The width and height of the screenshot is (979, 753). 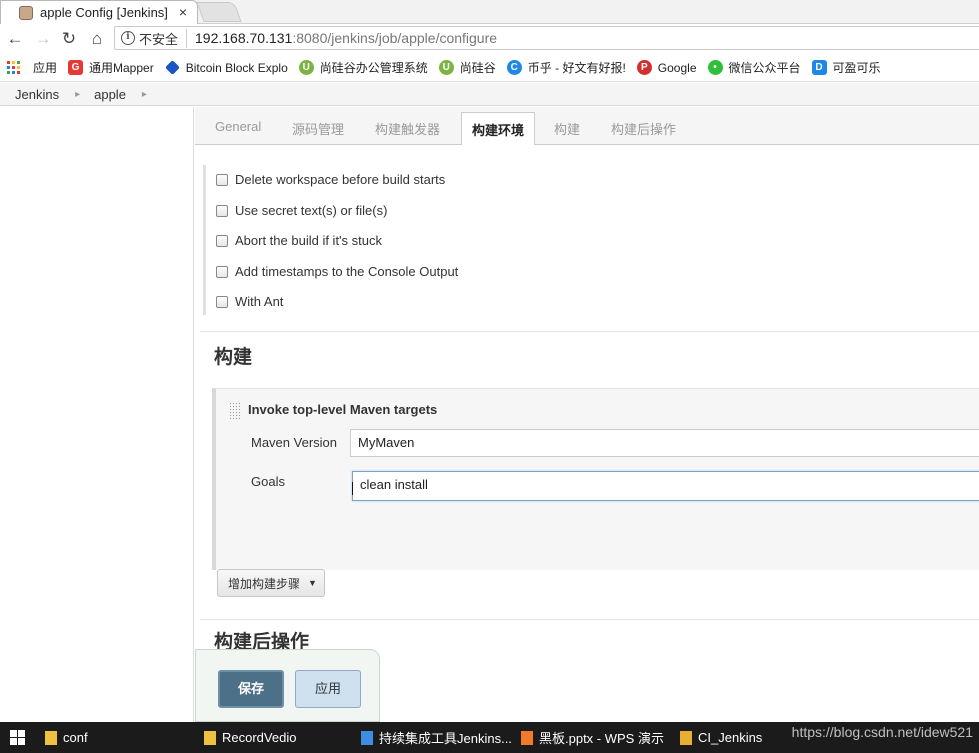 What do you see at coordinates (576, 68) in the screenshot?
I see `bookmark-label: 币乎 - 好文有好报!` at bounding box center [576, 68].